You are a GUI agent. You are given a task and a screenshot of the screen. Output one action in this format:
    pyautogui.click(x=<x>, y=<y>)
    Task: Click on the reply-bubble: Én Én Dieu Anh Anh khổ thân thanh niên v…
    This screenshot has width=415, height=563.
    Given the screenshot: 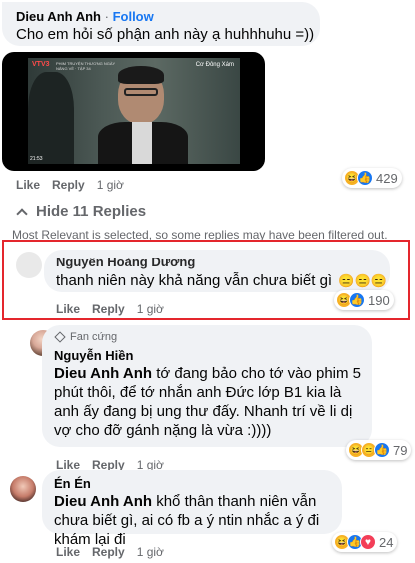 What is the action you would take?
    pyautogui.click(x=192, y=509)
    